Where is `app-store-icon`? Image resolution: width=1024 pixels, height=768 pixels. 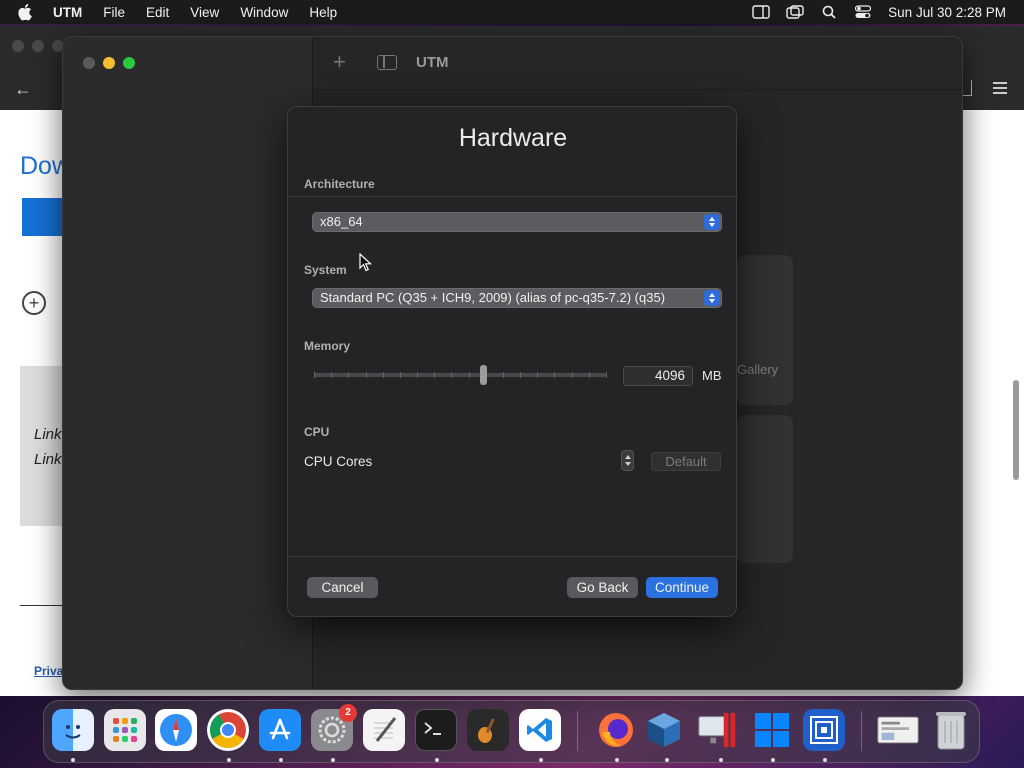 app-store-icon is located at coordinates (280, 730).